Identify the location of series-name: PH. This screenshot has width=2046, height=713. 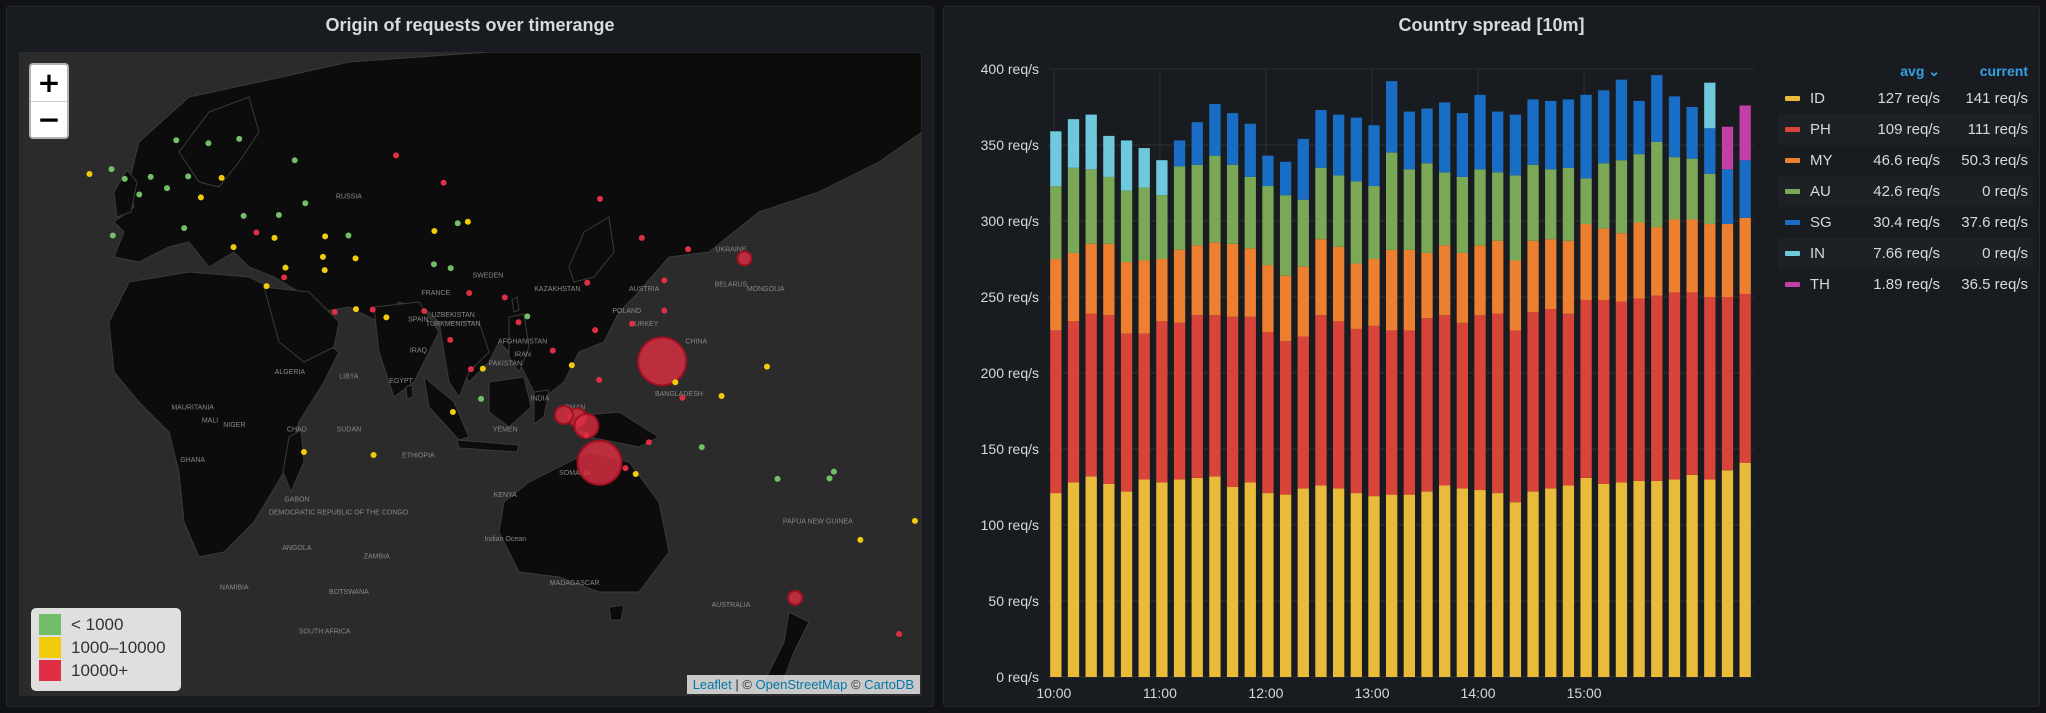
(1820, 129).